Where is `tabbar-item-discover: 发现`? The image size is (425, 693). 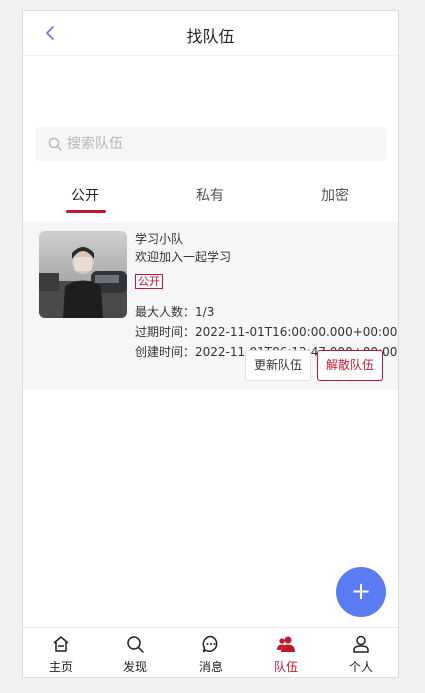
tabbar-item-discover: 发现 is located at coordinates (135, 652).